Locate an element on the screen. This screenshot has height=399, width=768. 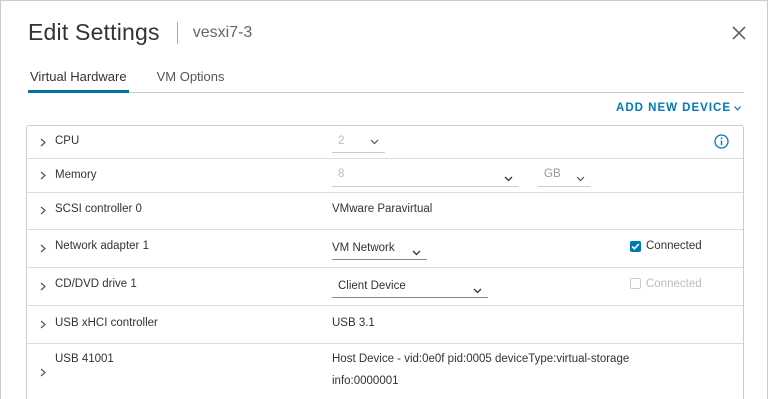
cpu-count-value: 2 is located at coordinates (341, 141).